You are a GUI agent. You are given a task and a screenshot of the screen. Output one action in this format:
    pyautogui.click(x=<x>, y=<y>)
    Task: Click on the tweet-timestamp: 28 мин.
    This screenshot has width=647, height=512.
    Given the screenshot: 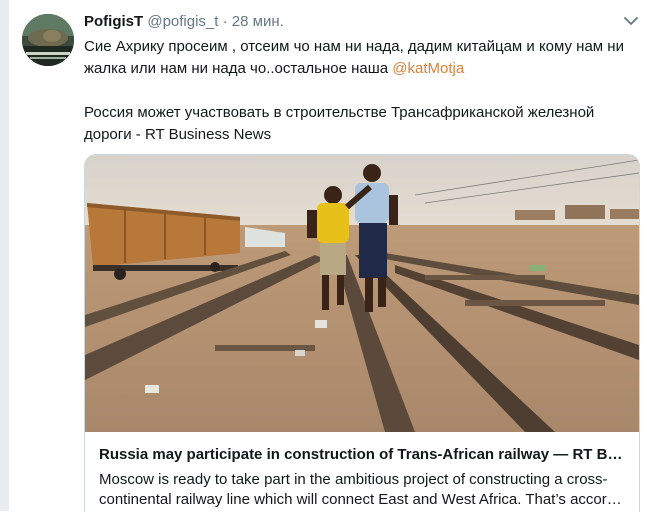 What is the action you would take?
    pyautogui.click(x=258, y=21)
    